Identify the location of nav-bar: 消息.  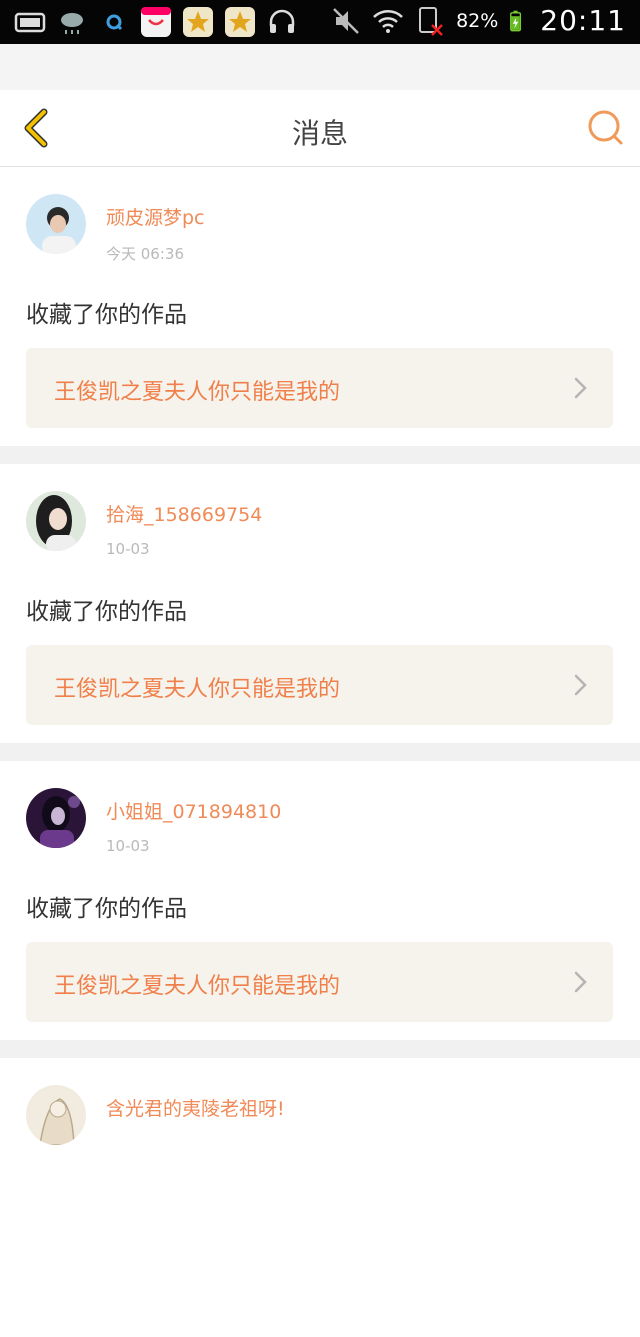
(320, 128).